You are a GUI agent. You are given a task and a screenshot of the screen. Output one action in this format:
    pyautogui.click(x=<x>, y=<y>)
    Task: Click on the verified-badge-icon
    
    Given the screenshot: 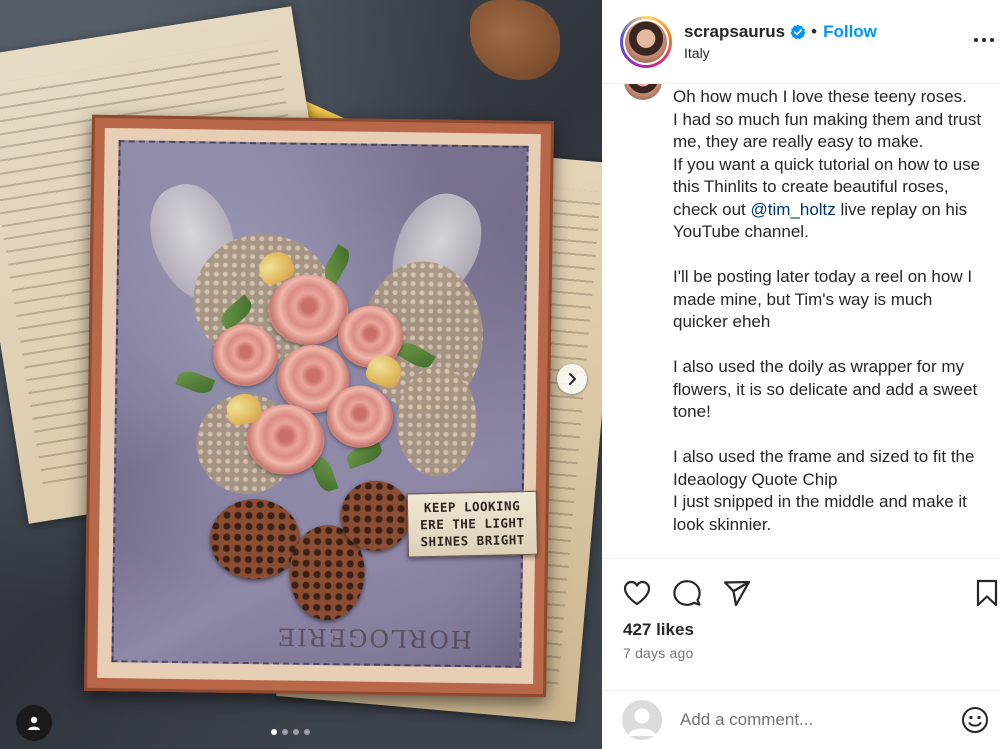 What is the action you would take?
    pyautogui.click(x=798, y=32)
    